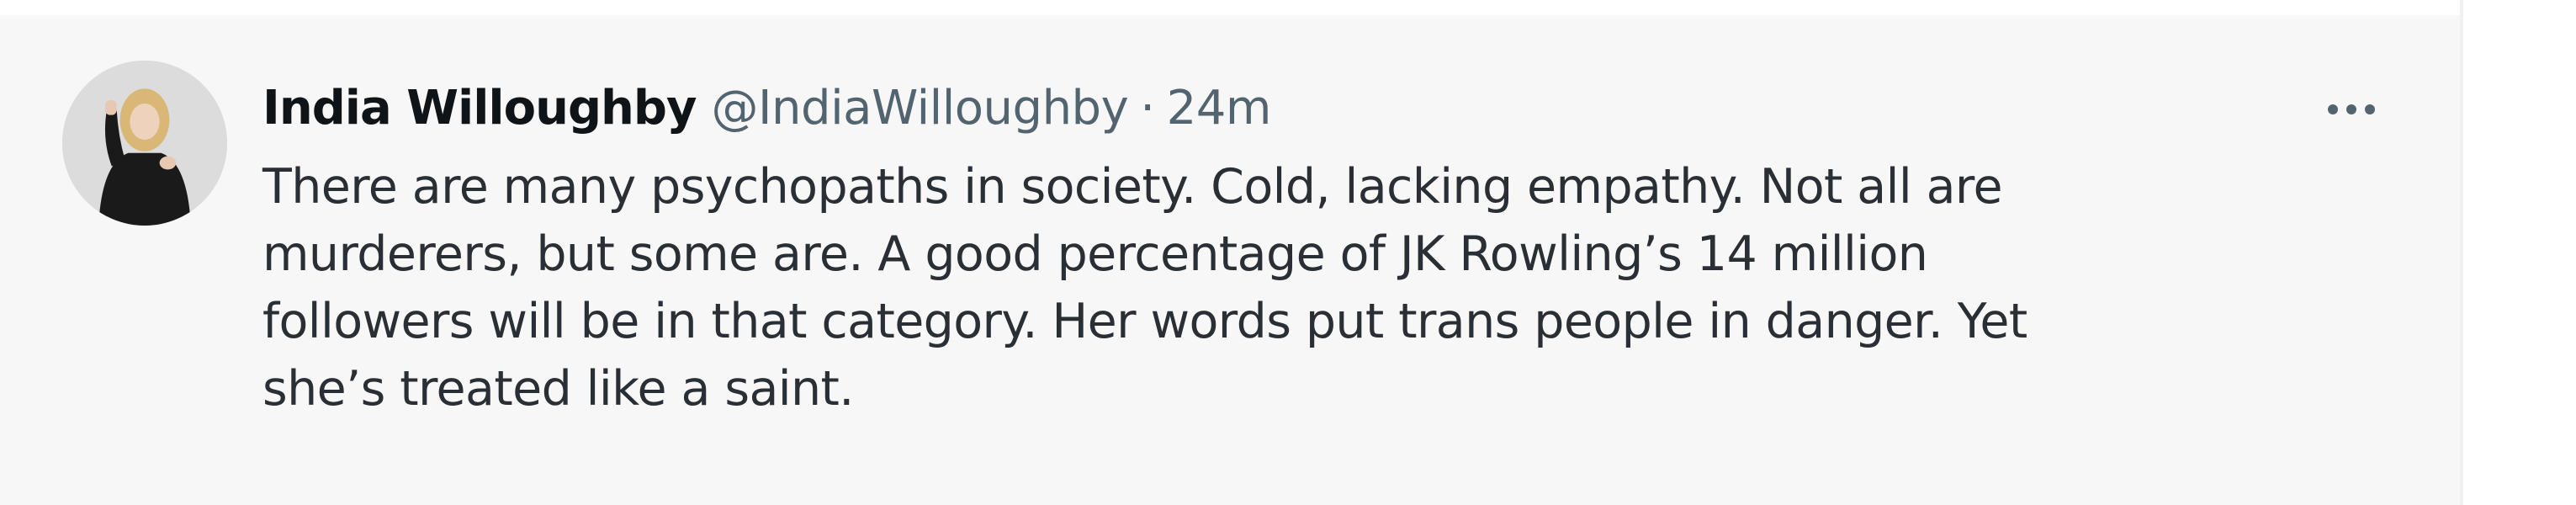 The height and width of the screenshot is (505, 2576). What do you see at coordinates (479, 108) in the screenshot?
I see `author-name: India Willoughby` at bounding box center [479, 108].